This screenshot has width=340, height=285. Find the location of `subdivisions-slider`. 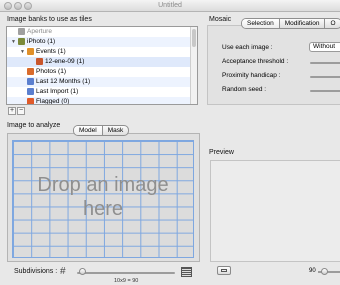

subdivisions-slider is located at coordinates (126, 273).